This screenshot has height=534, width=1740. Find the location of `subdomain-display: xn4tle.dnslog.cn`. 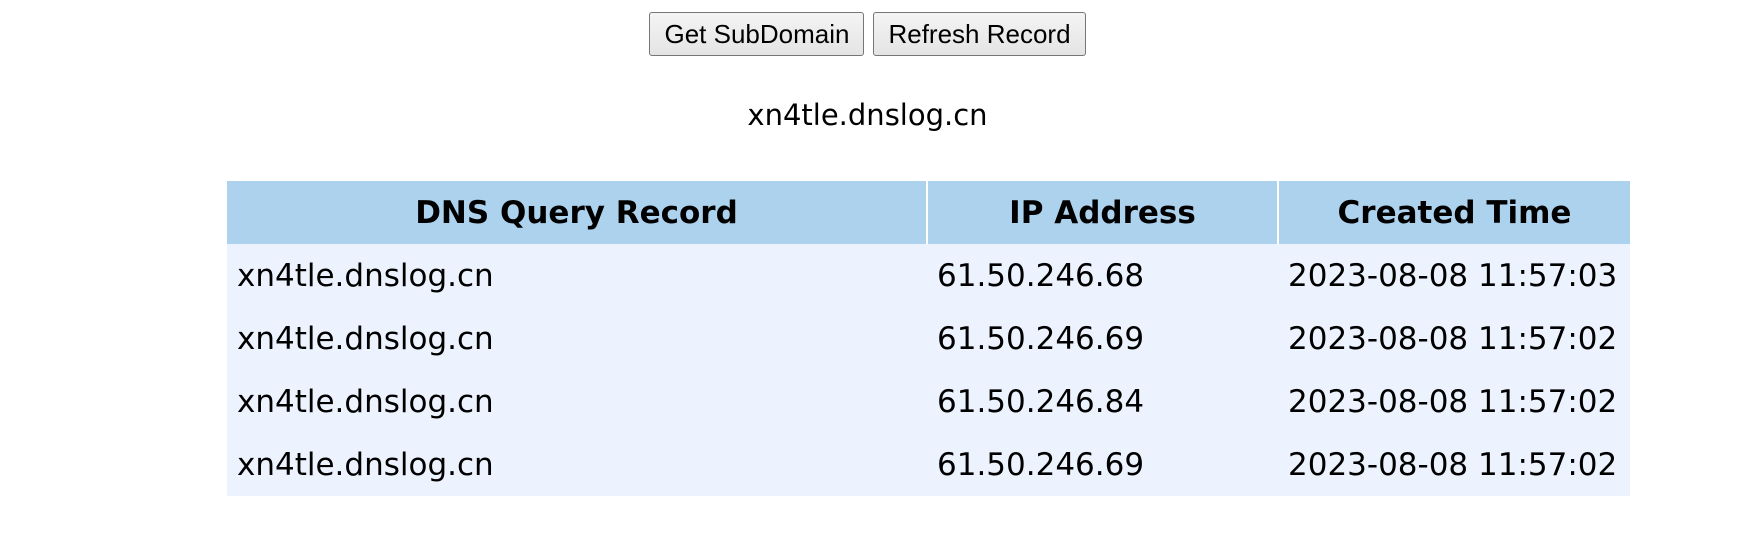

subdomain-display: xn4tle.dnslog.cn is located at coordinates (867, 115).